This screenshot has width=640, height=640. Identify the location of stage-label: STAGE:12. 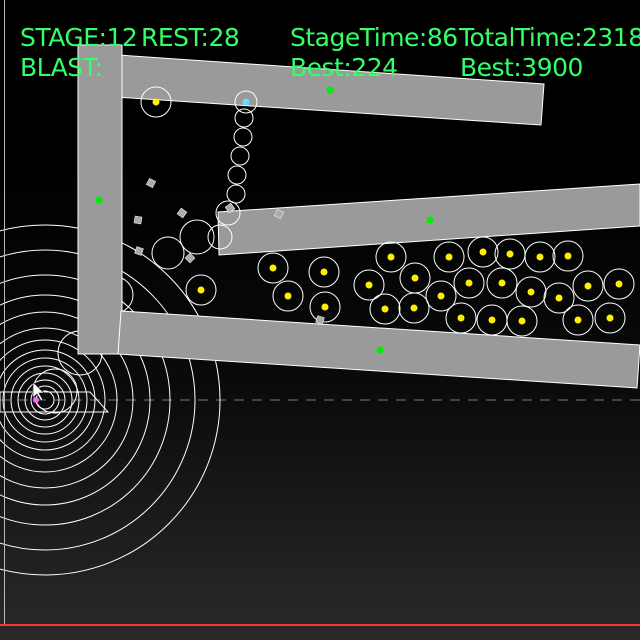
(79, 37).